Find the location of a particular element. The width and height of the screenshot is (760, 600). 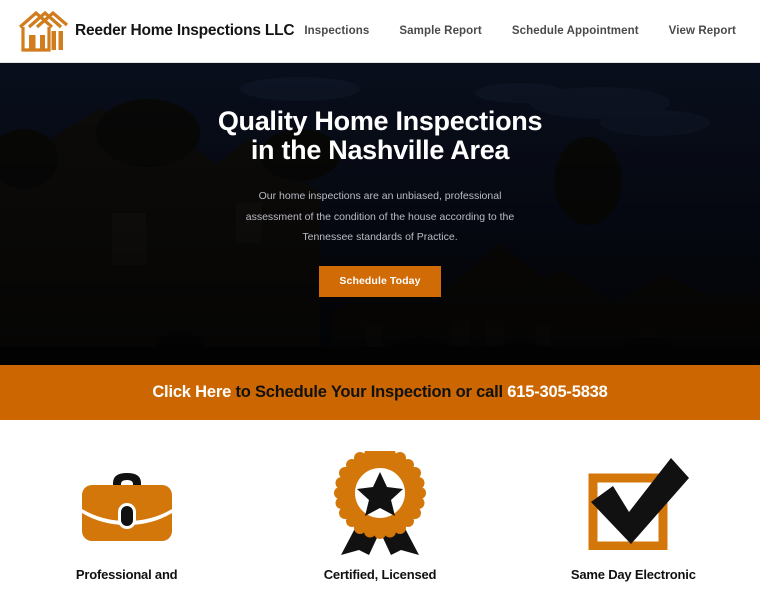

schedule-today-button: Schedule Today is located at coordinates (380, 281).